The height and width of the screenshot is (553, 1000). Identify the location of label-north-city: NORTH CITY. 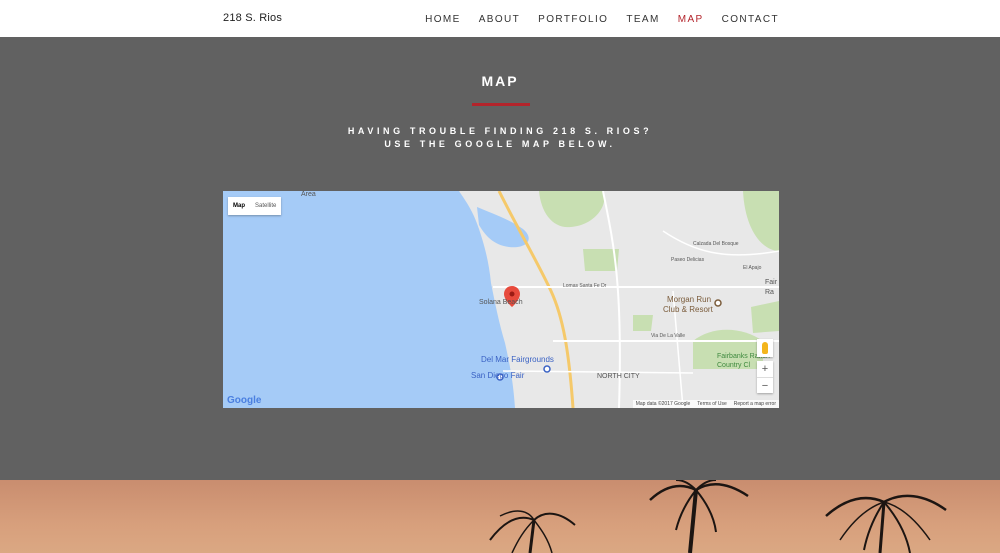
(618, 376).